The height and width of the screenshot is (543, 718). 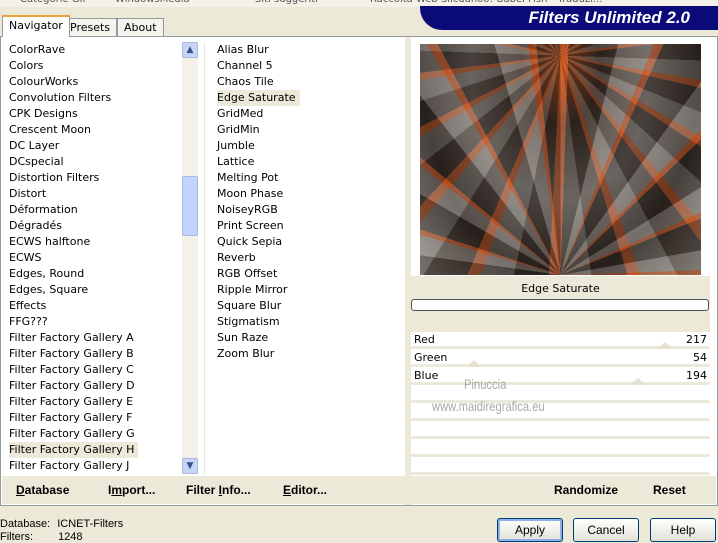 What do you see at coordinates (93, 82) in the screenshot?
I see `list-item: ColourWorks` at bounding box center [93, 82].